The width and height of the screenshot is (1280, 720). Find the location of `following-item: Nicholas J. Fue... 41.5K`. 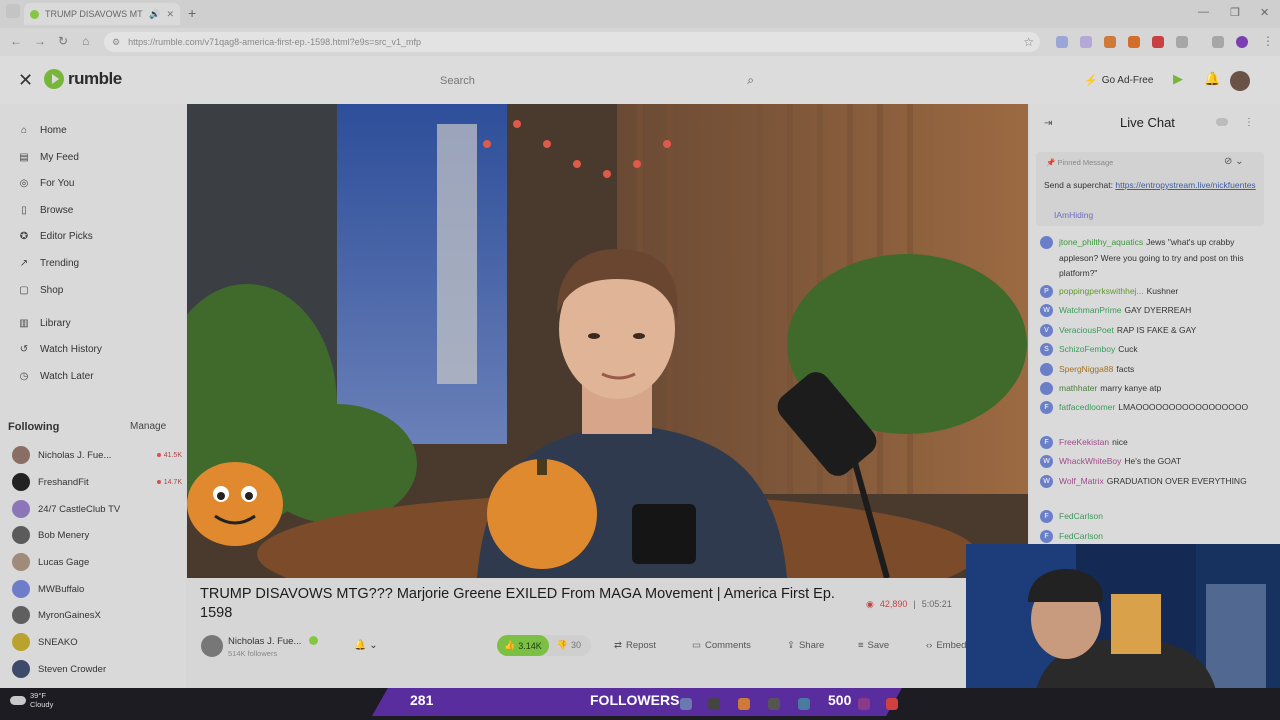

following-item: Nicholas J. Fue... 41.5K is located at coordinates (97, 455).